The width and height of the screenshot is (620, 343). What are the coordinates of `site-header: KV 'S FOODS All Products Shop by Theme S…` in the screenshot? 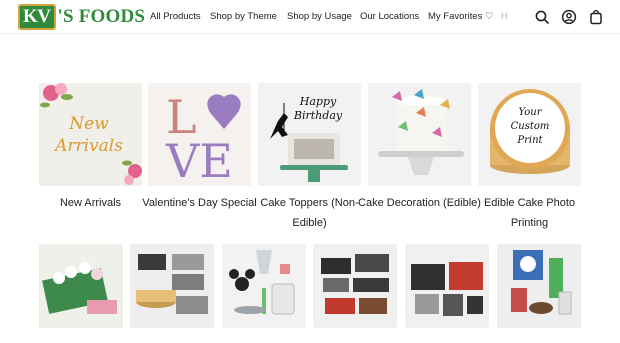 It's located at (310, 17).